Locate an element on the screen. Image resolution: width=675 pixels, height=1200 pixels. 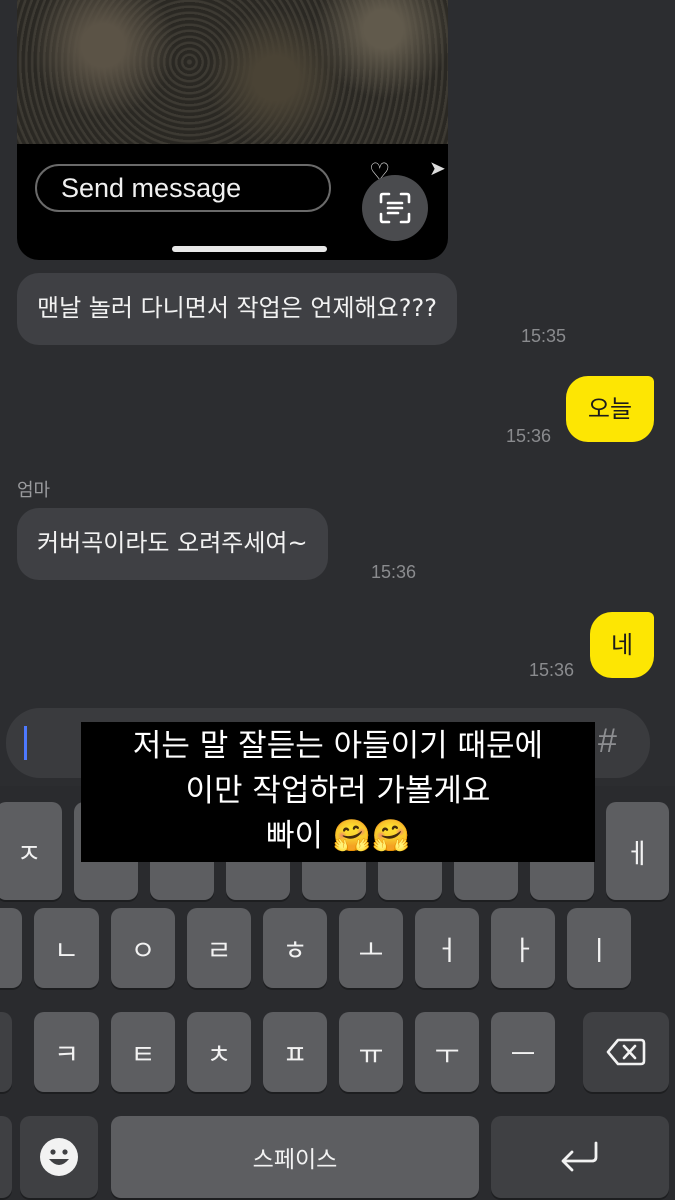
key: ㅍ is located at coordinates (295, 1052).